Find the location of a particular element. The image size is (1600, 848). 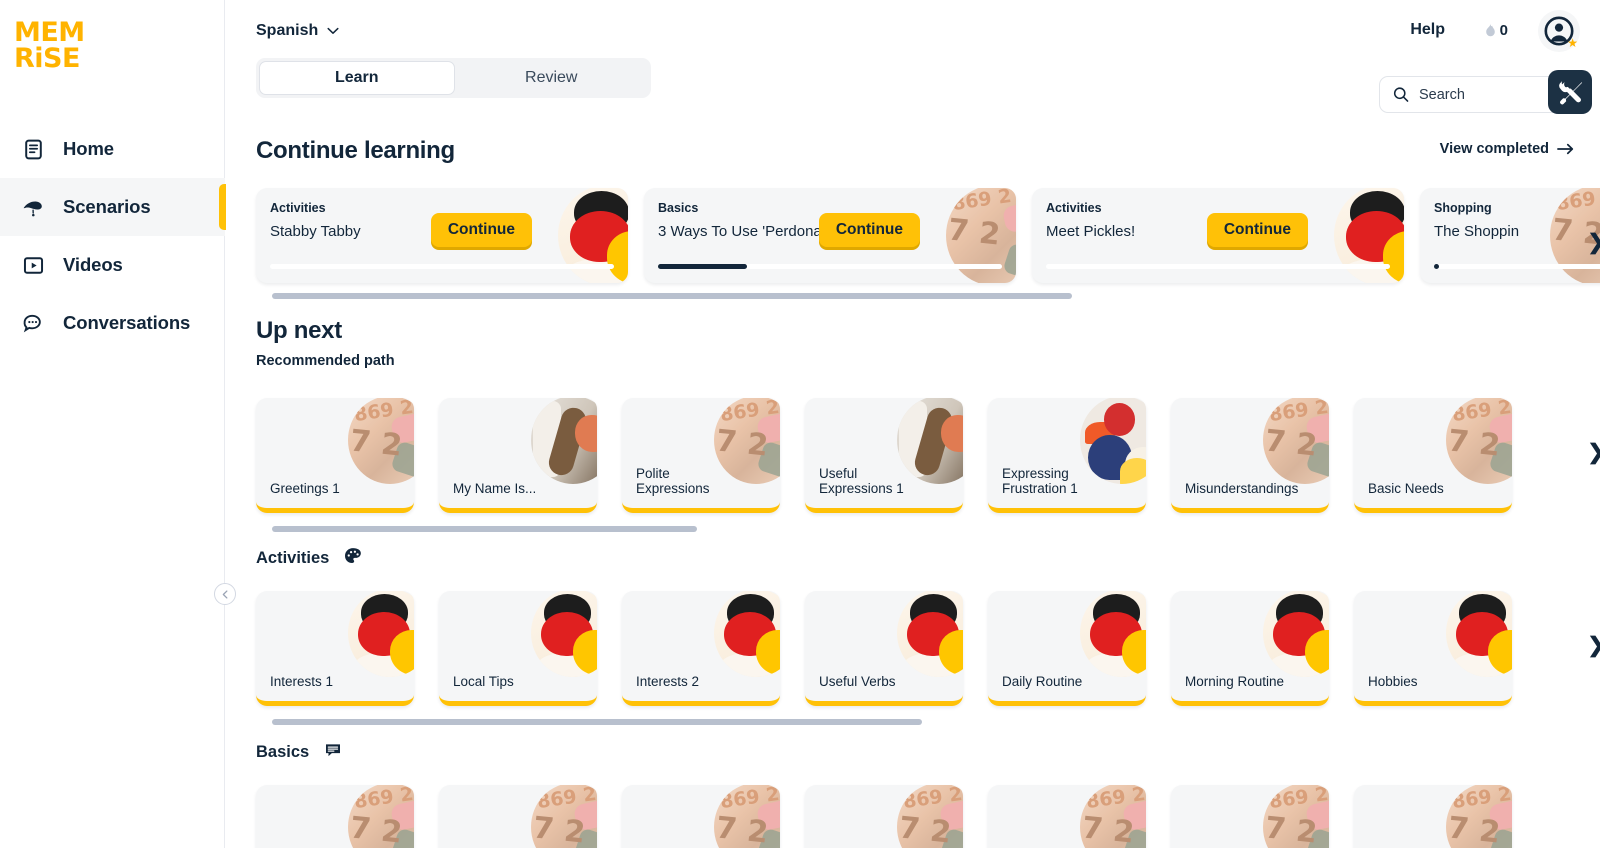

arrow-right-icon is located at coordinates (1565, 149).